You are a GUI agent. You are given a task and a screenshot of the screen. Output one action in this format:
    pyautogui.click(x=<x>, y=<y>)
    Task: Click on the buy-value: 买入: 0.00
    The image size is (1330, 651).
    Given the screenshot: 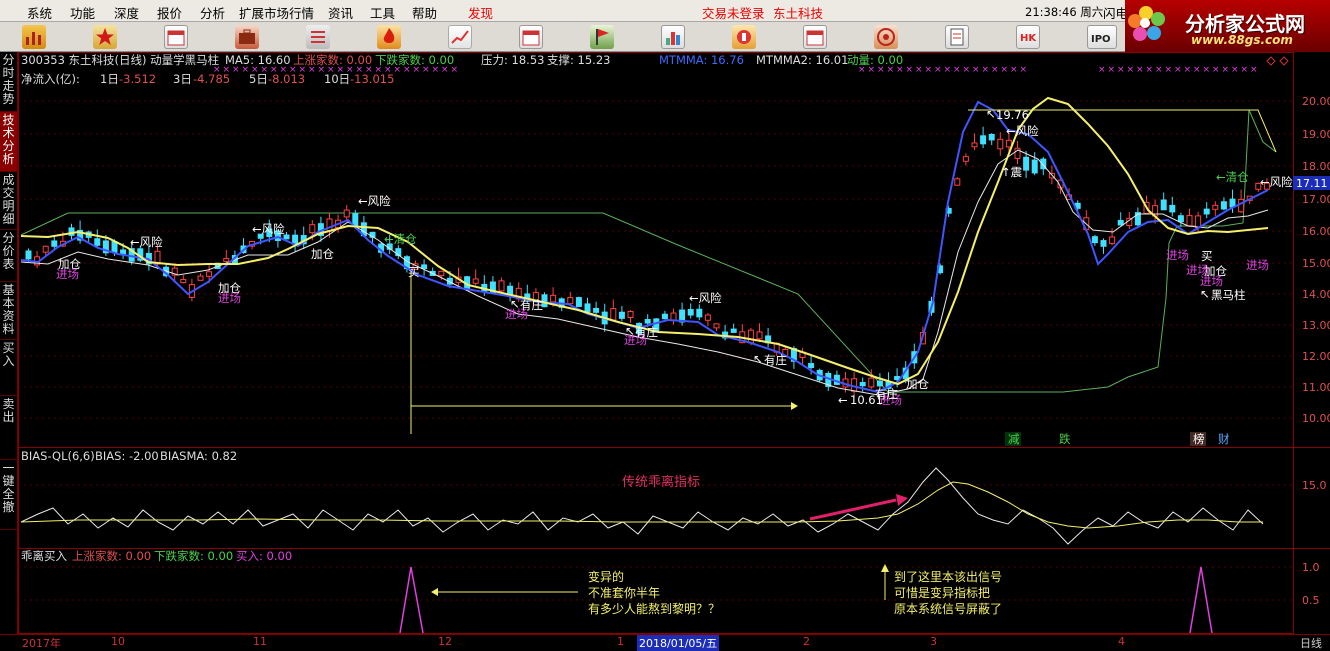 What is the action you would take?
    pyautogui.click(x=264, y=556)
    